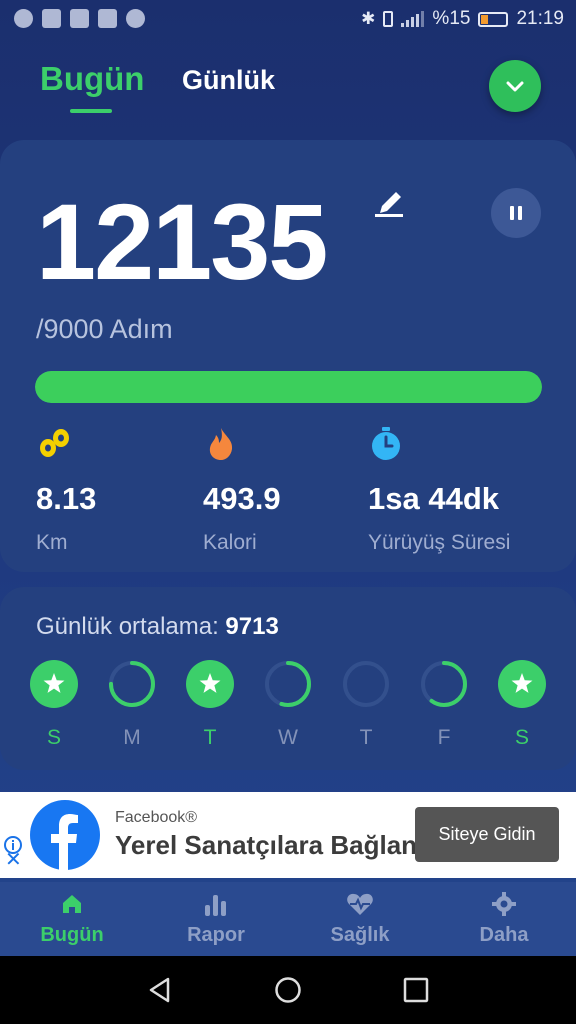 The image size is (576, 1024). Describe the element at coordinates (242, 498) in the screenshot. I see `calorie-value: 493.9` at that location.